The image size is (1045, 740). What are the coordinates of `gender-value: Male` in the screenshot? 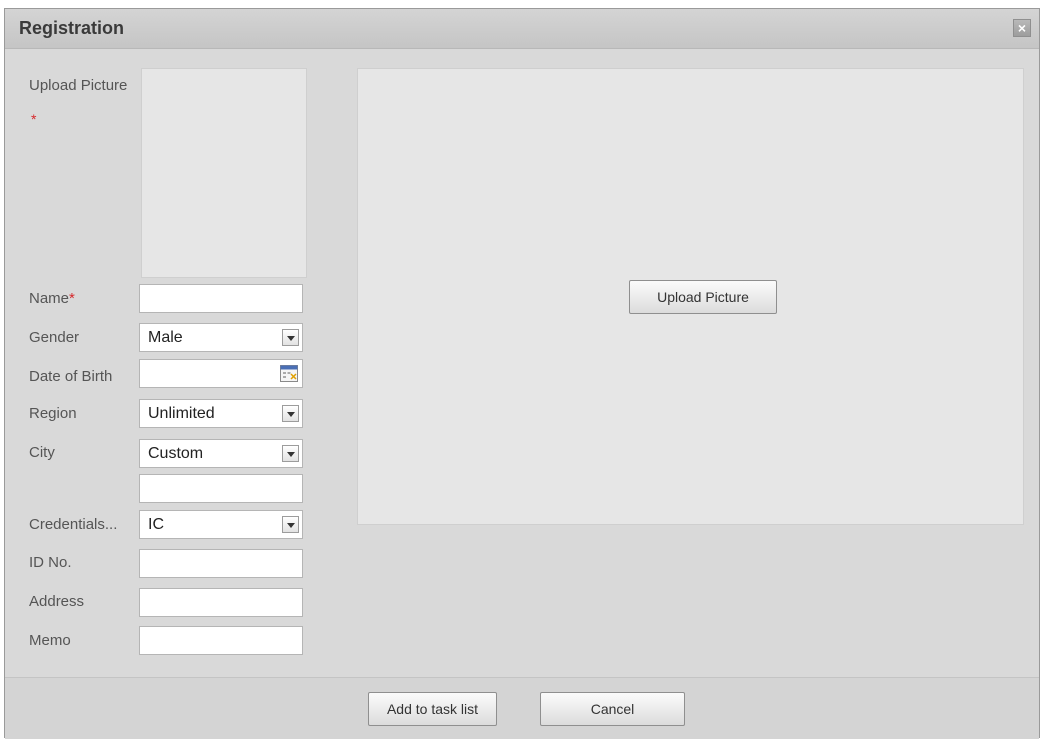 It's located at (165, 337).